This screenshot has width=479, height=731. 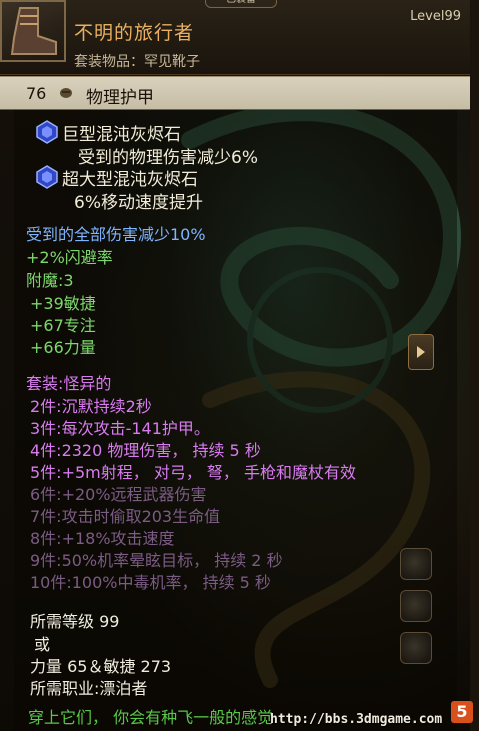 What do you see at coordinates (120, 98) in the screenshot?
I see `defense-label: 物理护甲` at bounding box center [120, 98].